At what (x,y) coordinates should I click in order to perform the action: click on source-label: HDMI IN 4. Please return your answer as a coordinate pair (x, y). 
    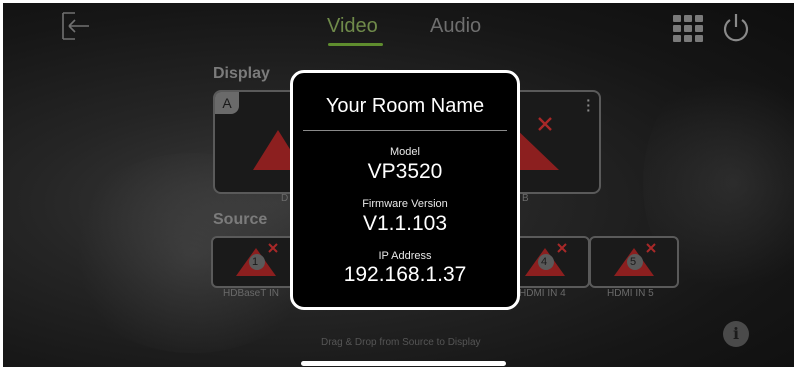
    Looking at the image, I should click on (542, 293).